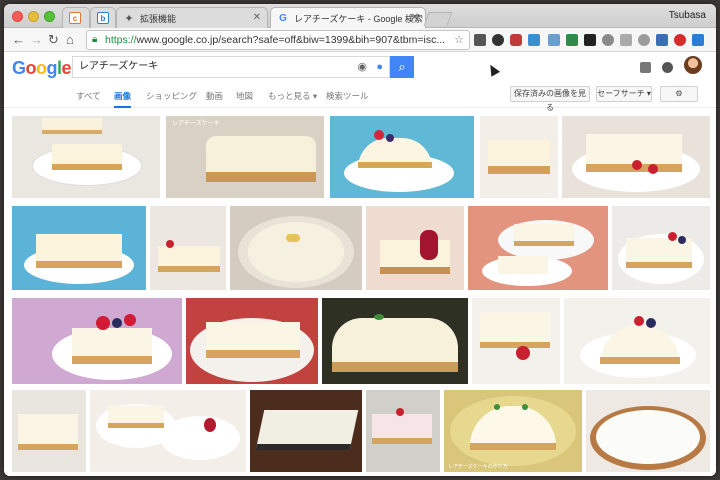  I want to click on extension-c-icon: c, so click(75, 18).